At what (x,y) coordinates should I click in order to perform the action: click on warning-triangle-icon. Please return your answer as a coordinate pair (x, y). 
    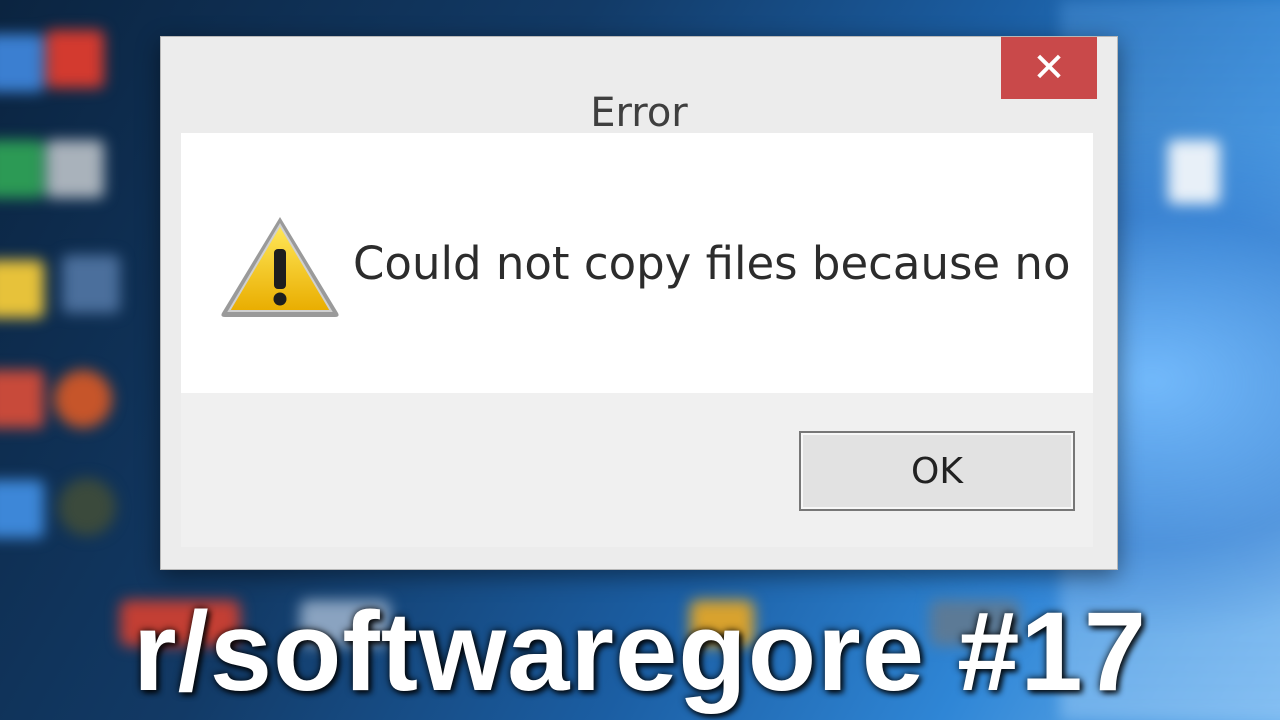
    Looking at the image, I should click on (280, 267).